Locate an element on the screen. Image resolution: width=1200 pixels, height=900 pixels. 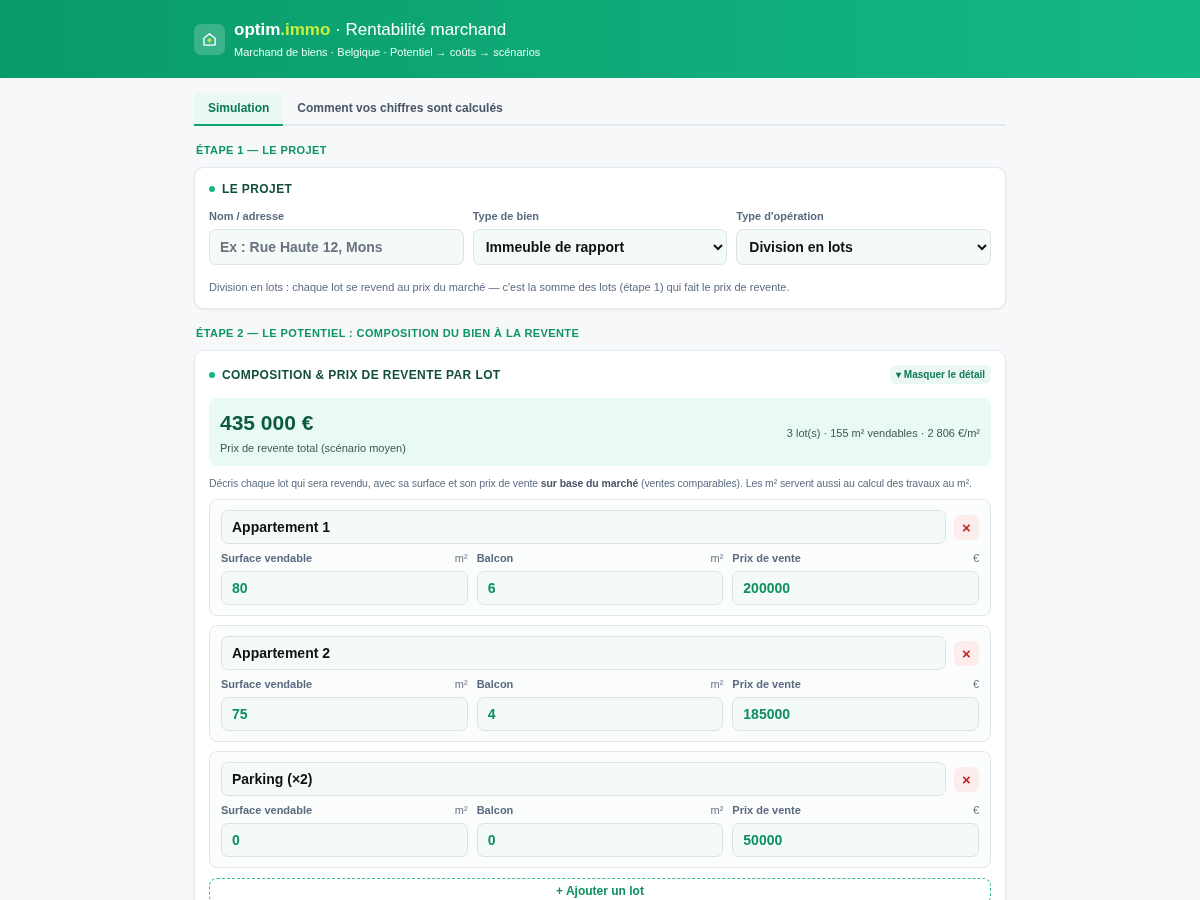
house-icon is located at coordinates (209, 39).